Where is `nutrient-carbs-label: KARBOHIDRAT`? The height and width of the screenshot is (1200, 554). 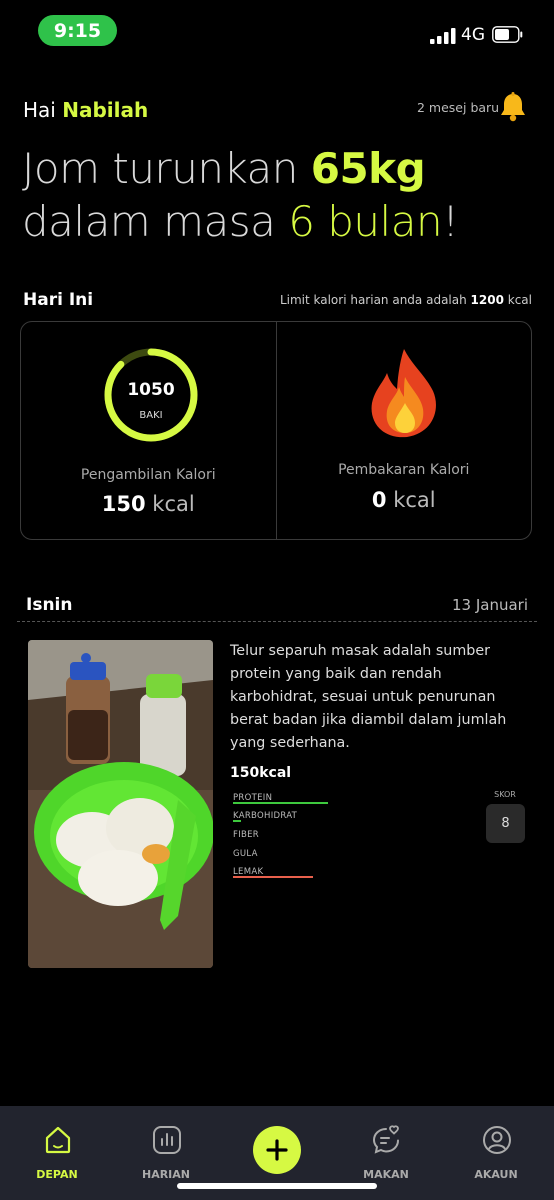 nutrient-carbs-label: KARBOHIDRAT is located at coordinates (265, 816).